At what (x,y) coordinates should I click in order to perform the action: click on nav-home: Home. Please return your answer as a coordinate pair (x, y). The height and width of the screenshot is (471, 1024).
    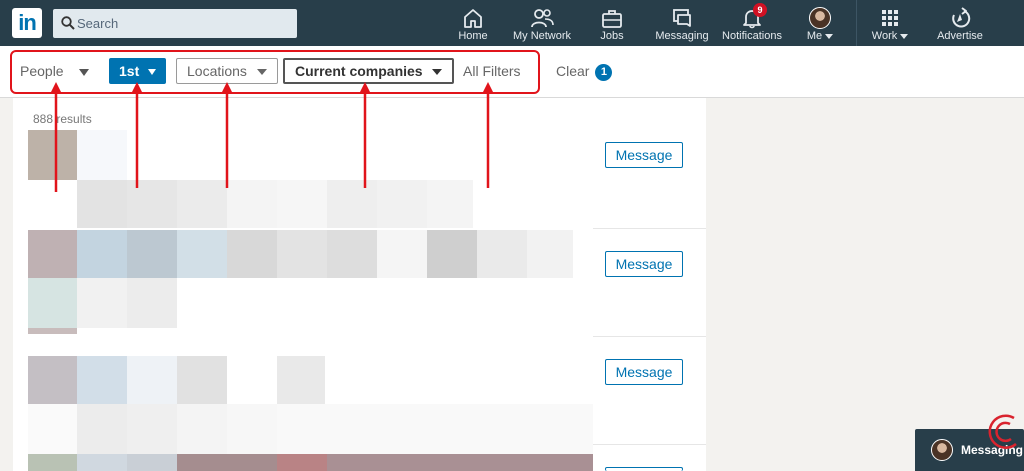
    Looking at the image, I should click on (473, 23).